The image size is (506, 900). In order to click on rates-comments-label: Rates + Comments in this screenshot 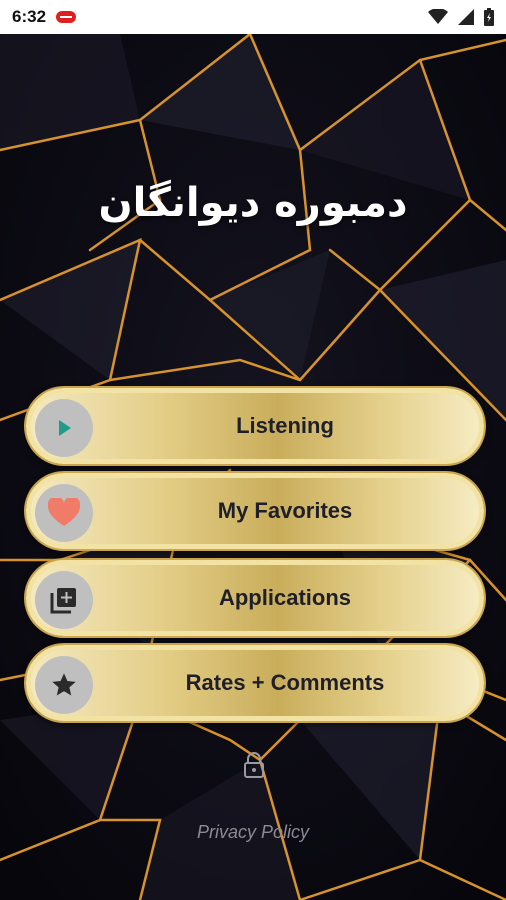, I will do `click(285, 682)`.